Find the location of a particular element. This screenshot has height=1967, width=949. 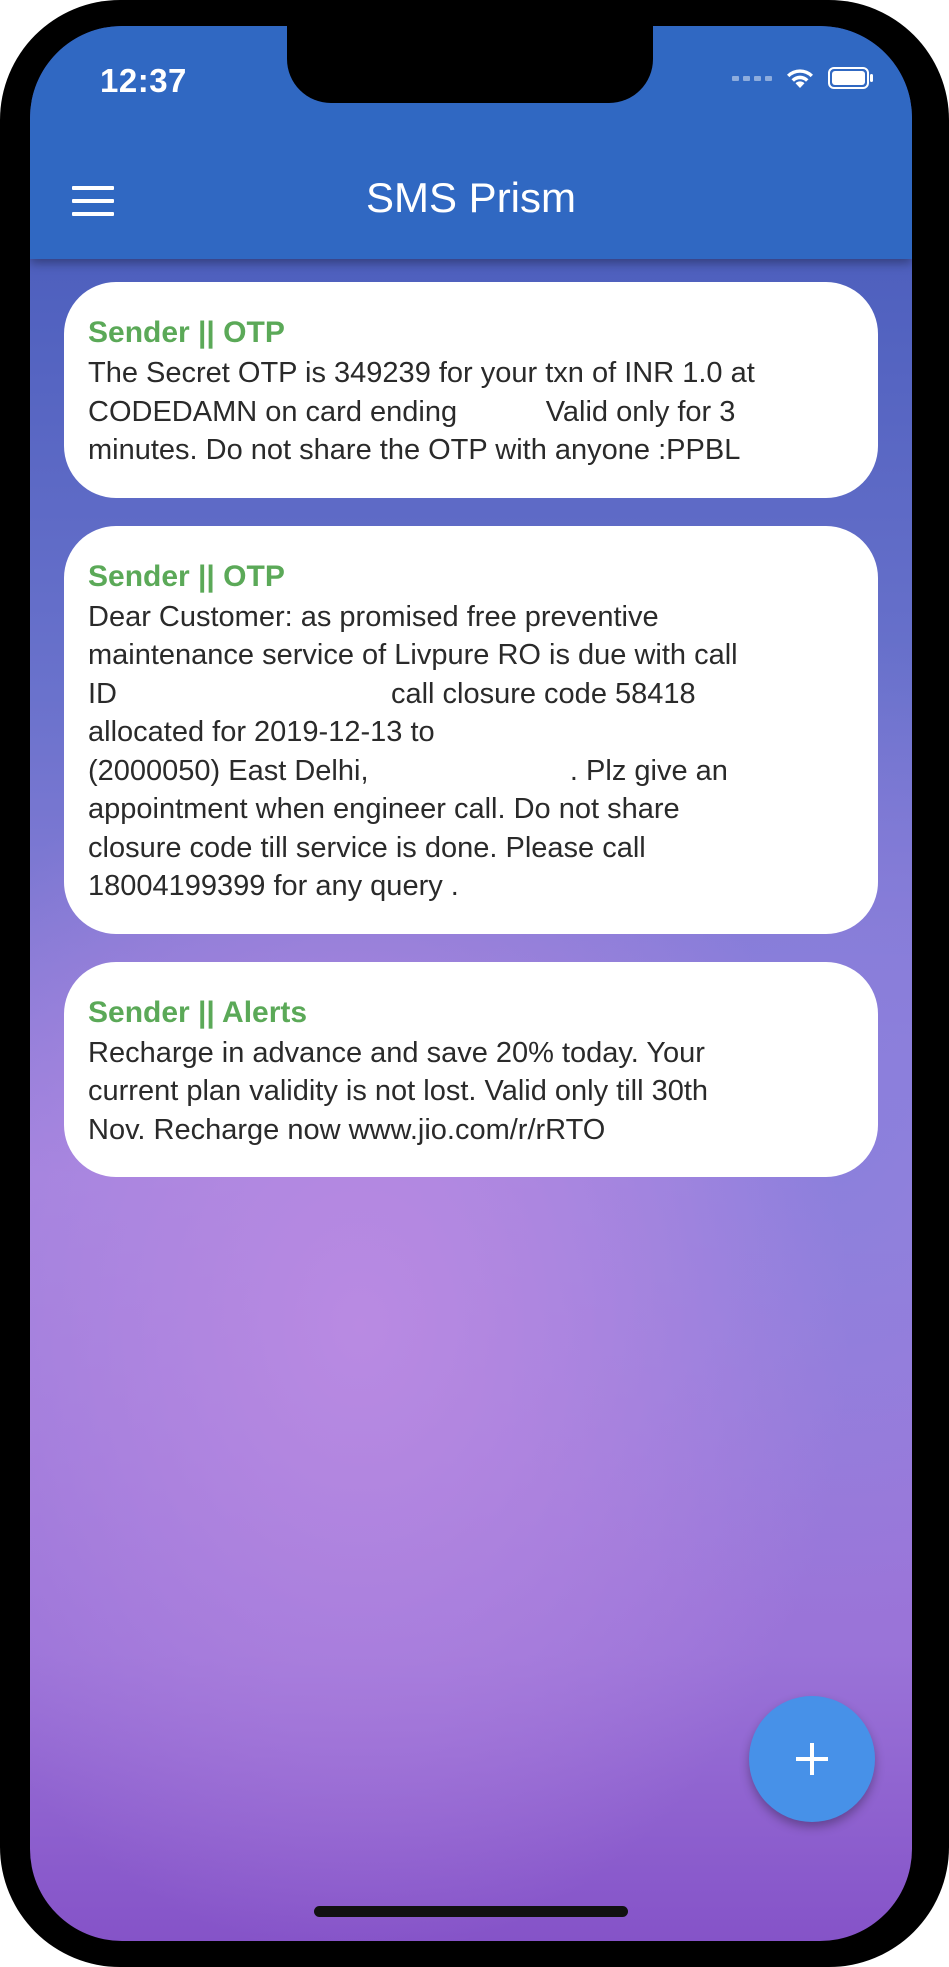

plus-icon is located at coordinates (812, 1759).